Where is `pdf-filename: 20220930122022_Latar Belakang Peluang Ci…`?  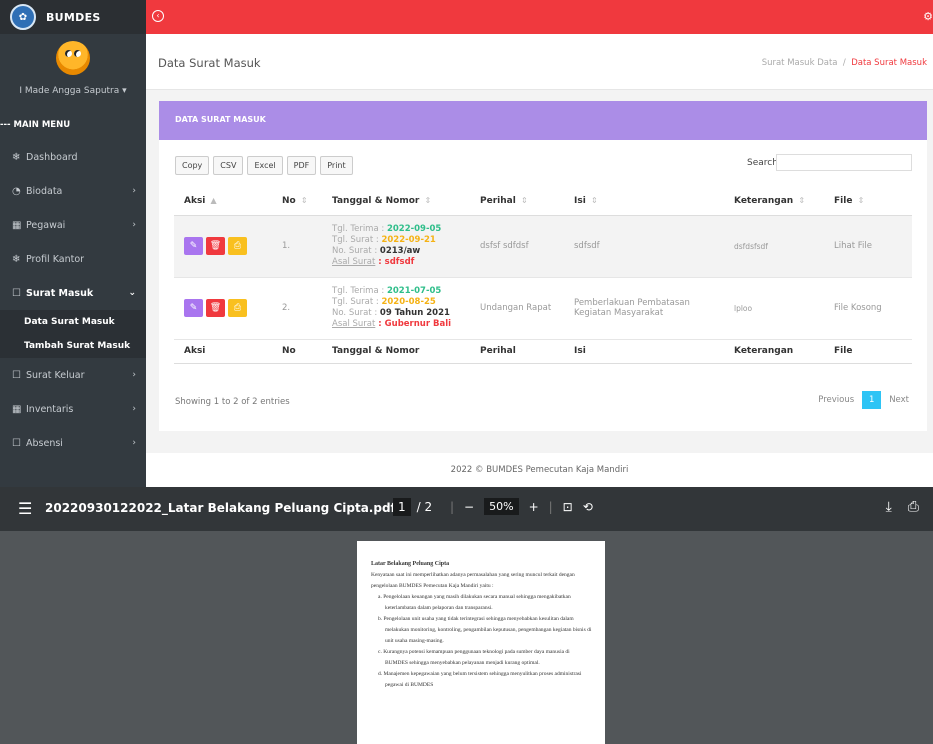
pdf-filename: 20220930122022_Latar Belakang Peluang Ci… is located at coordinates (220, 508).